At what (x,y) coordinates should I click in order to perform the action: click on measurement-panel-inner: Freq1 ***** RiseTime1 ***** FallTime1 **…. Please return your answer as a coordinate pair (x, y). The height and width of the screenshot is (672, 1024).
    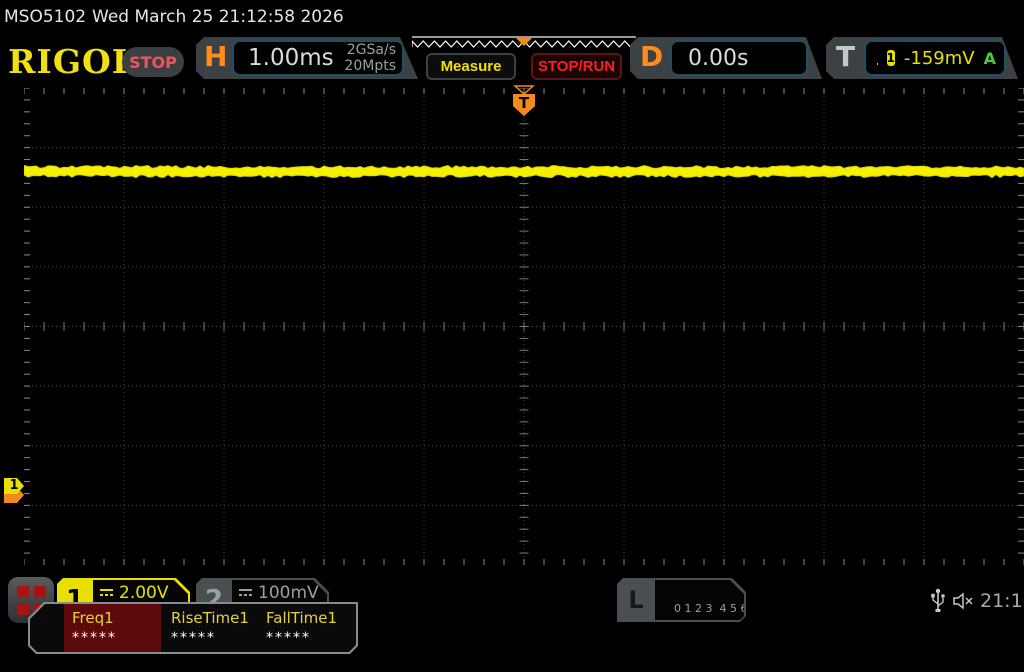
    Looking at the image, I should click on (193, 628).